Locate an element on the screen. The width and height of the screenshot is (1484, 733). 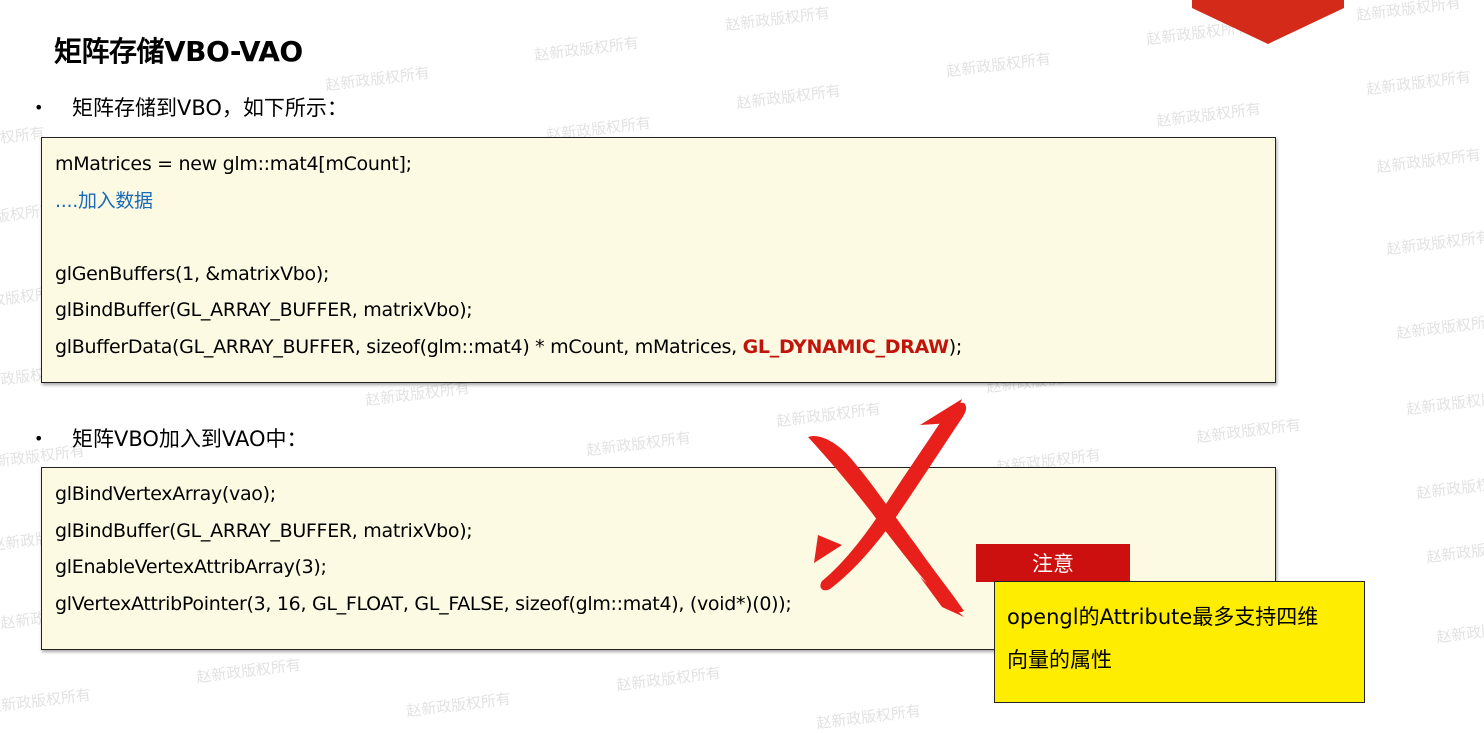
note-tag: 注意 is located at coordinates (1053, 563).